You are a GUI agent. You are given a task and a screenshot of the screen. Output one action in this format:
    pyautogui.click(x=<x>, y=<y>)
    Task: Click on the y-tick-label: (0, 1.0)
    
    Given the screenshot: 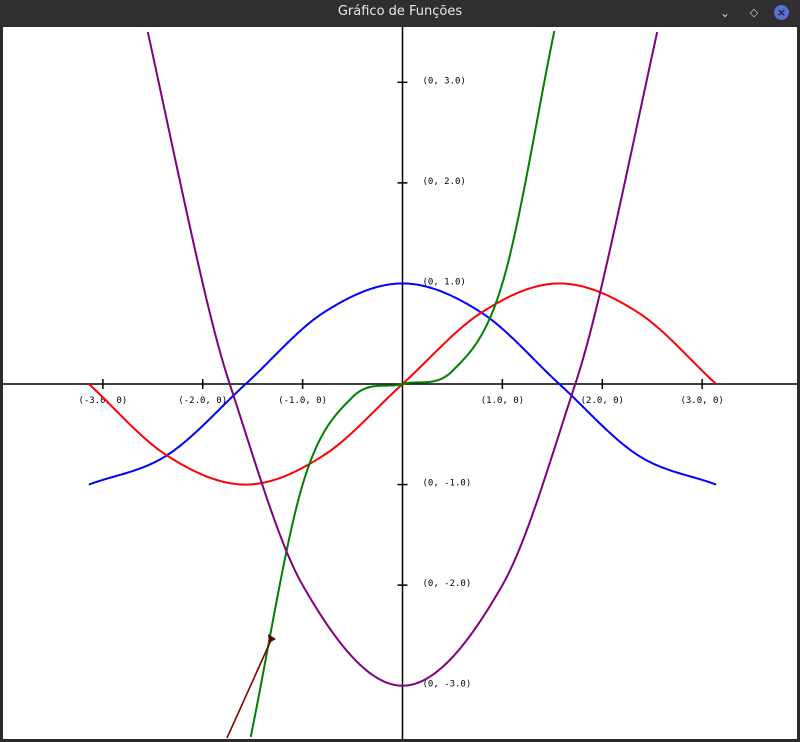 What is the action you would take?
    pyautogui.click(x=443, y=282)
    